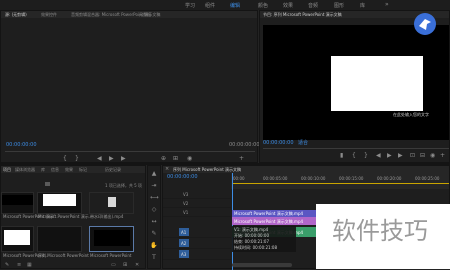  Describe the element at coordinates (123, 159) in the screenshot. I see `step-forward-icon: ▶` at that location.